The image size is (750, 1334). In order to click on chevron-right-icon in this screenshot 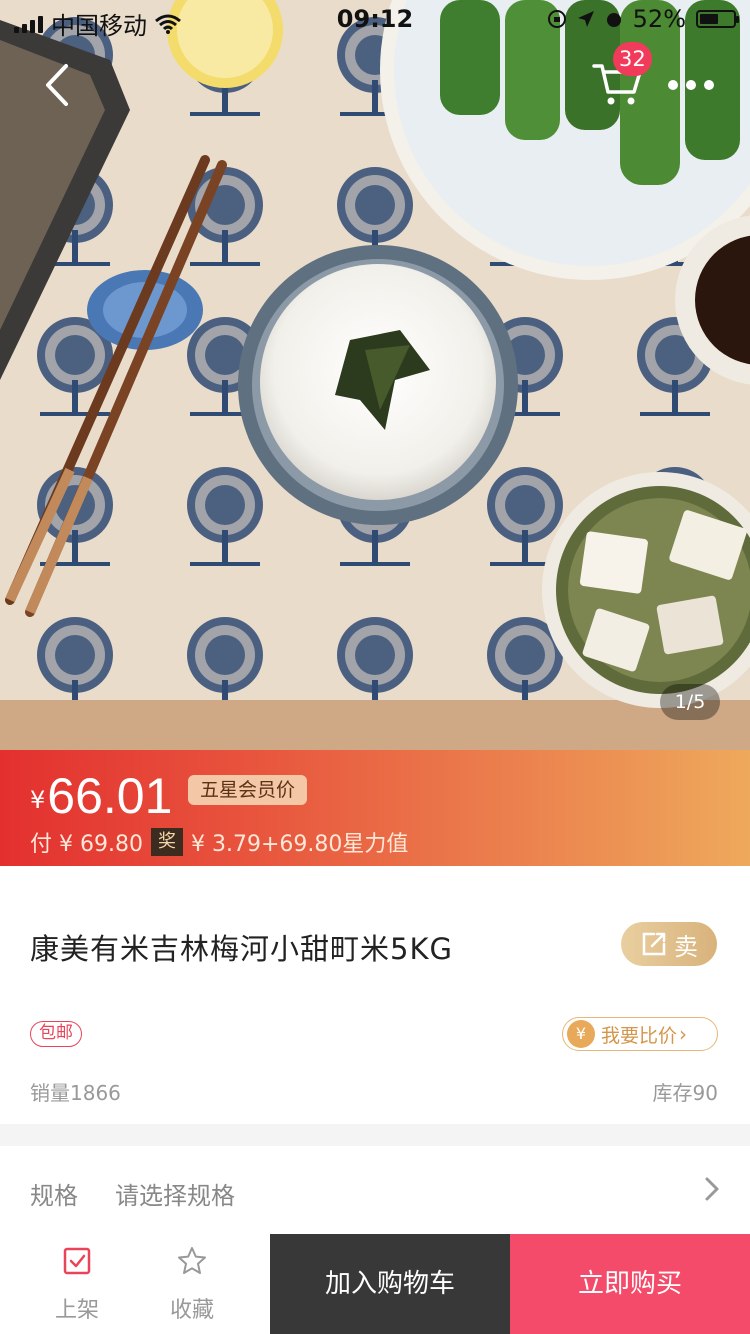, I will do `click(712, 1189)`.